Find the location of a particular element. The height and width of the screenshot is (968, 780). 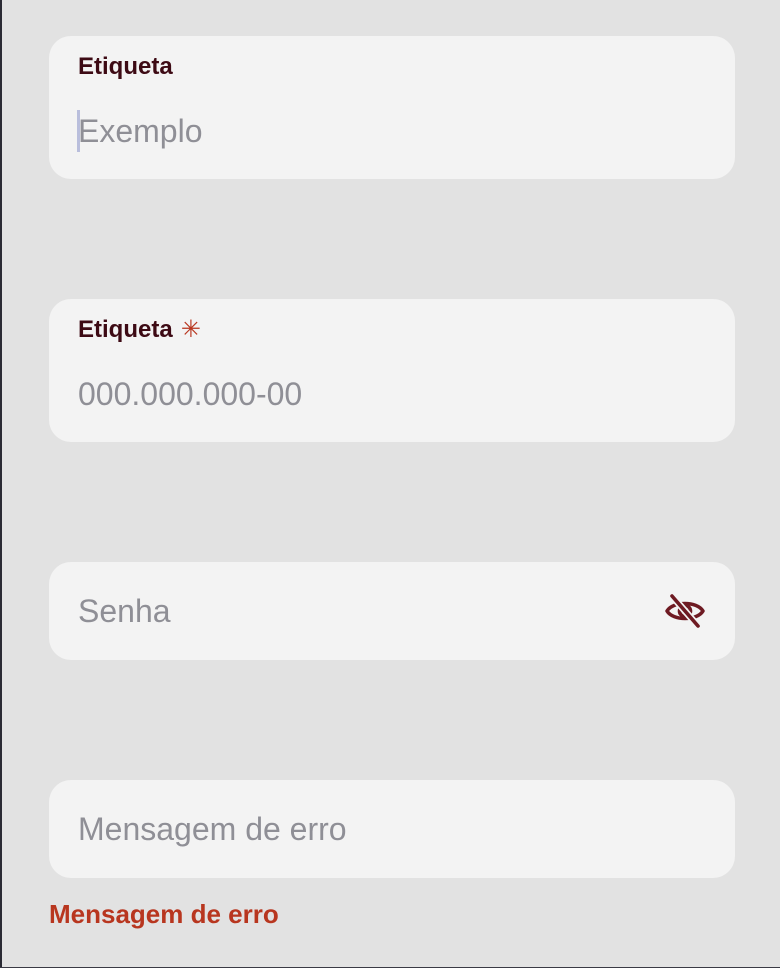

text-field-cpf: Etiqueta ✳ 000.000.000-00 is located at coordinates (392, 370).